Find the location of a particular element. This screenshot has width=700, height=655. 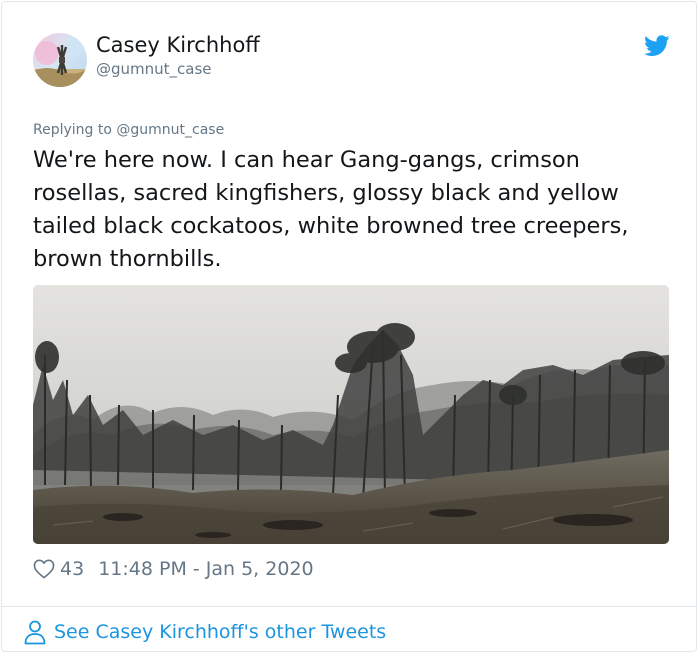

twitter-bird-icon is located at coordinates (657, 46).